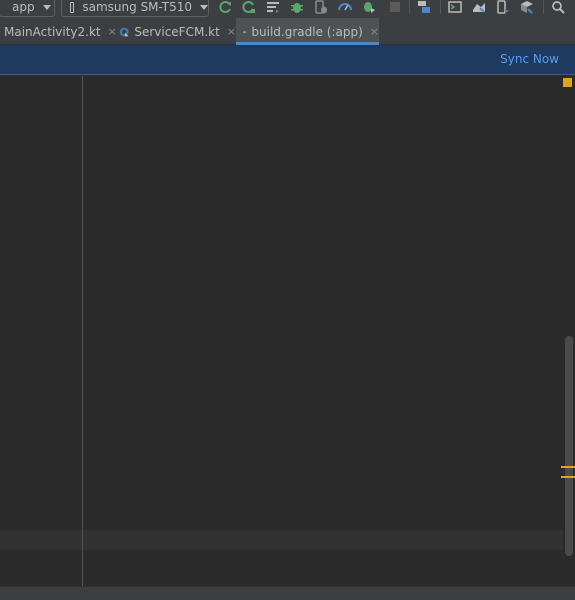  I want to click on debug-icon, so click(297, 7).